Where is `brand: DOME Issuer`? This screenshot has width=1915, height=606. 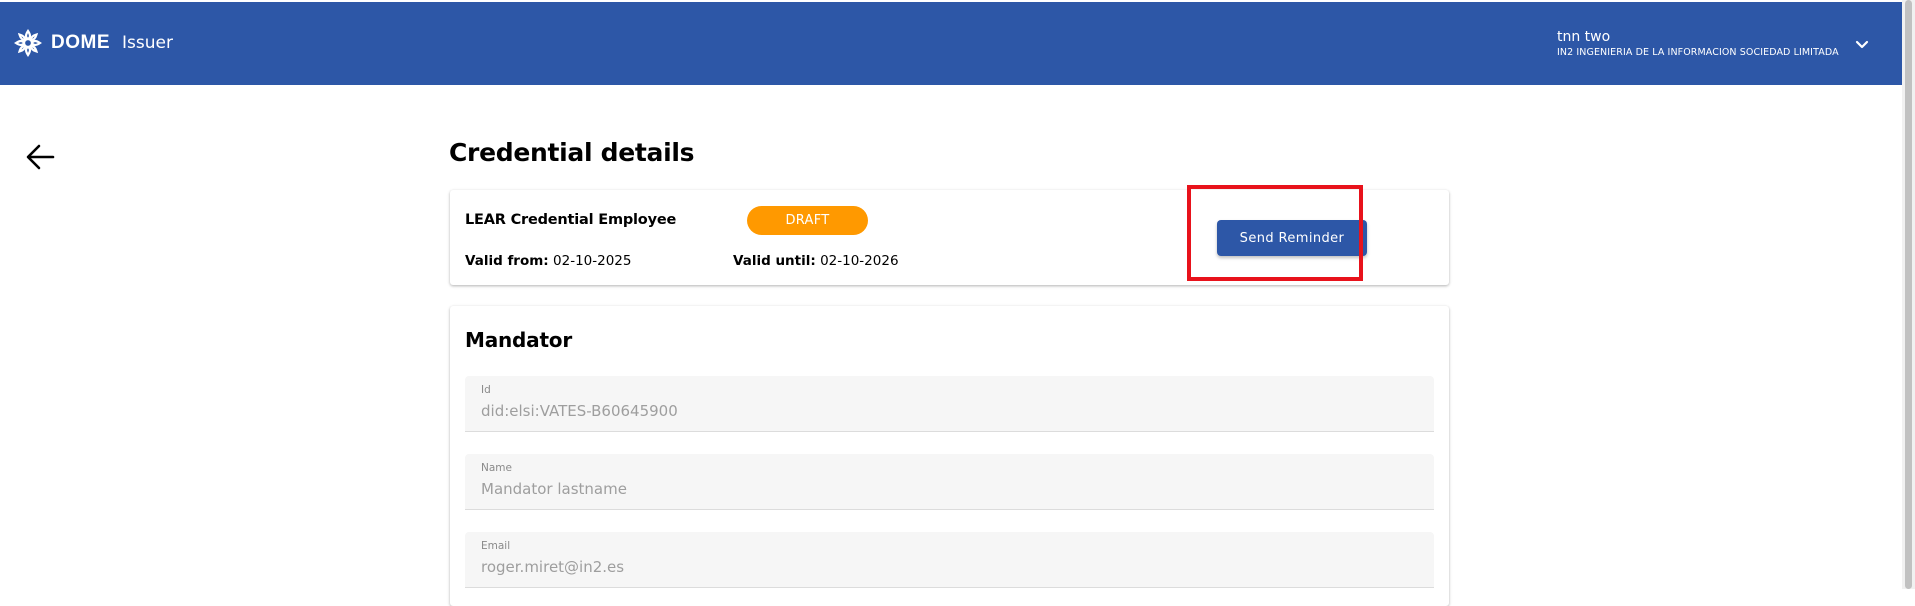 brand: DOME Issuer is located at coordinates (93, 43).